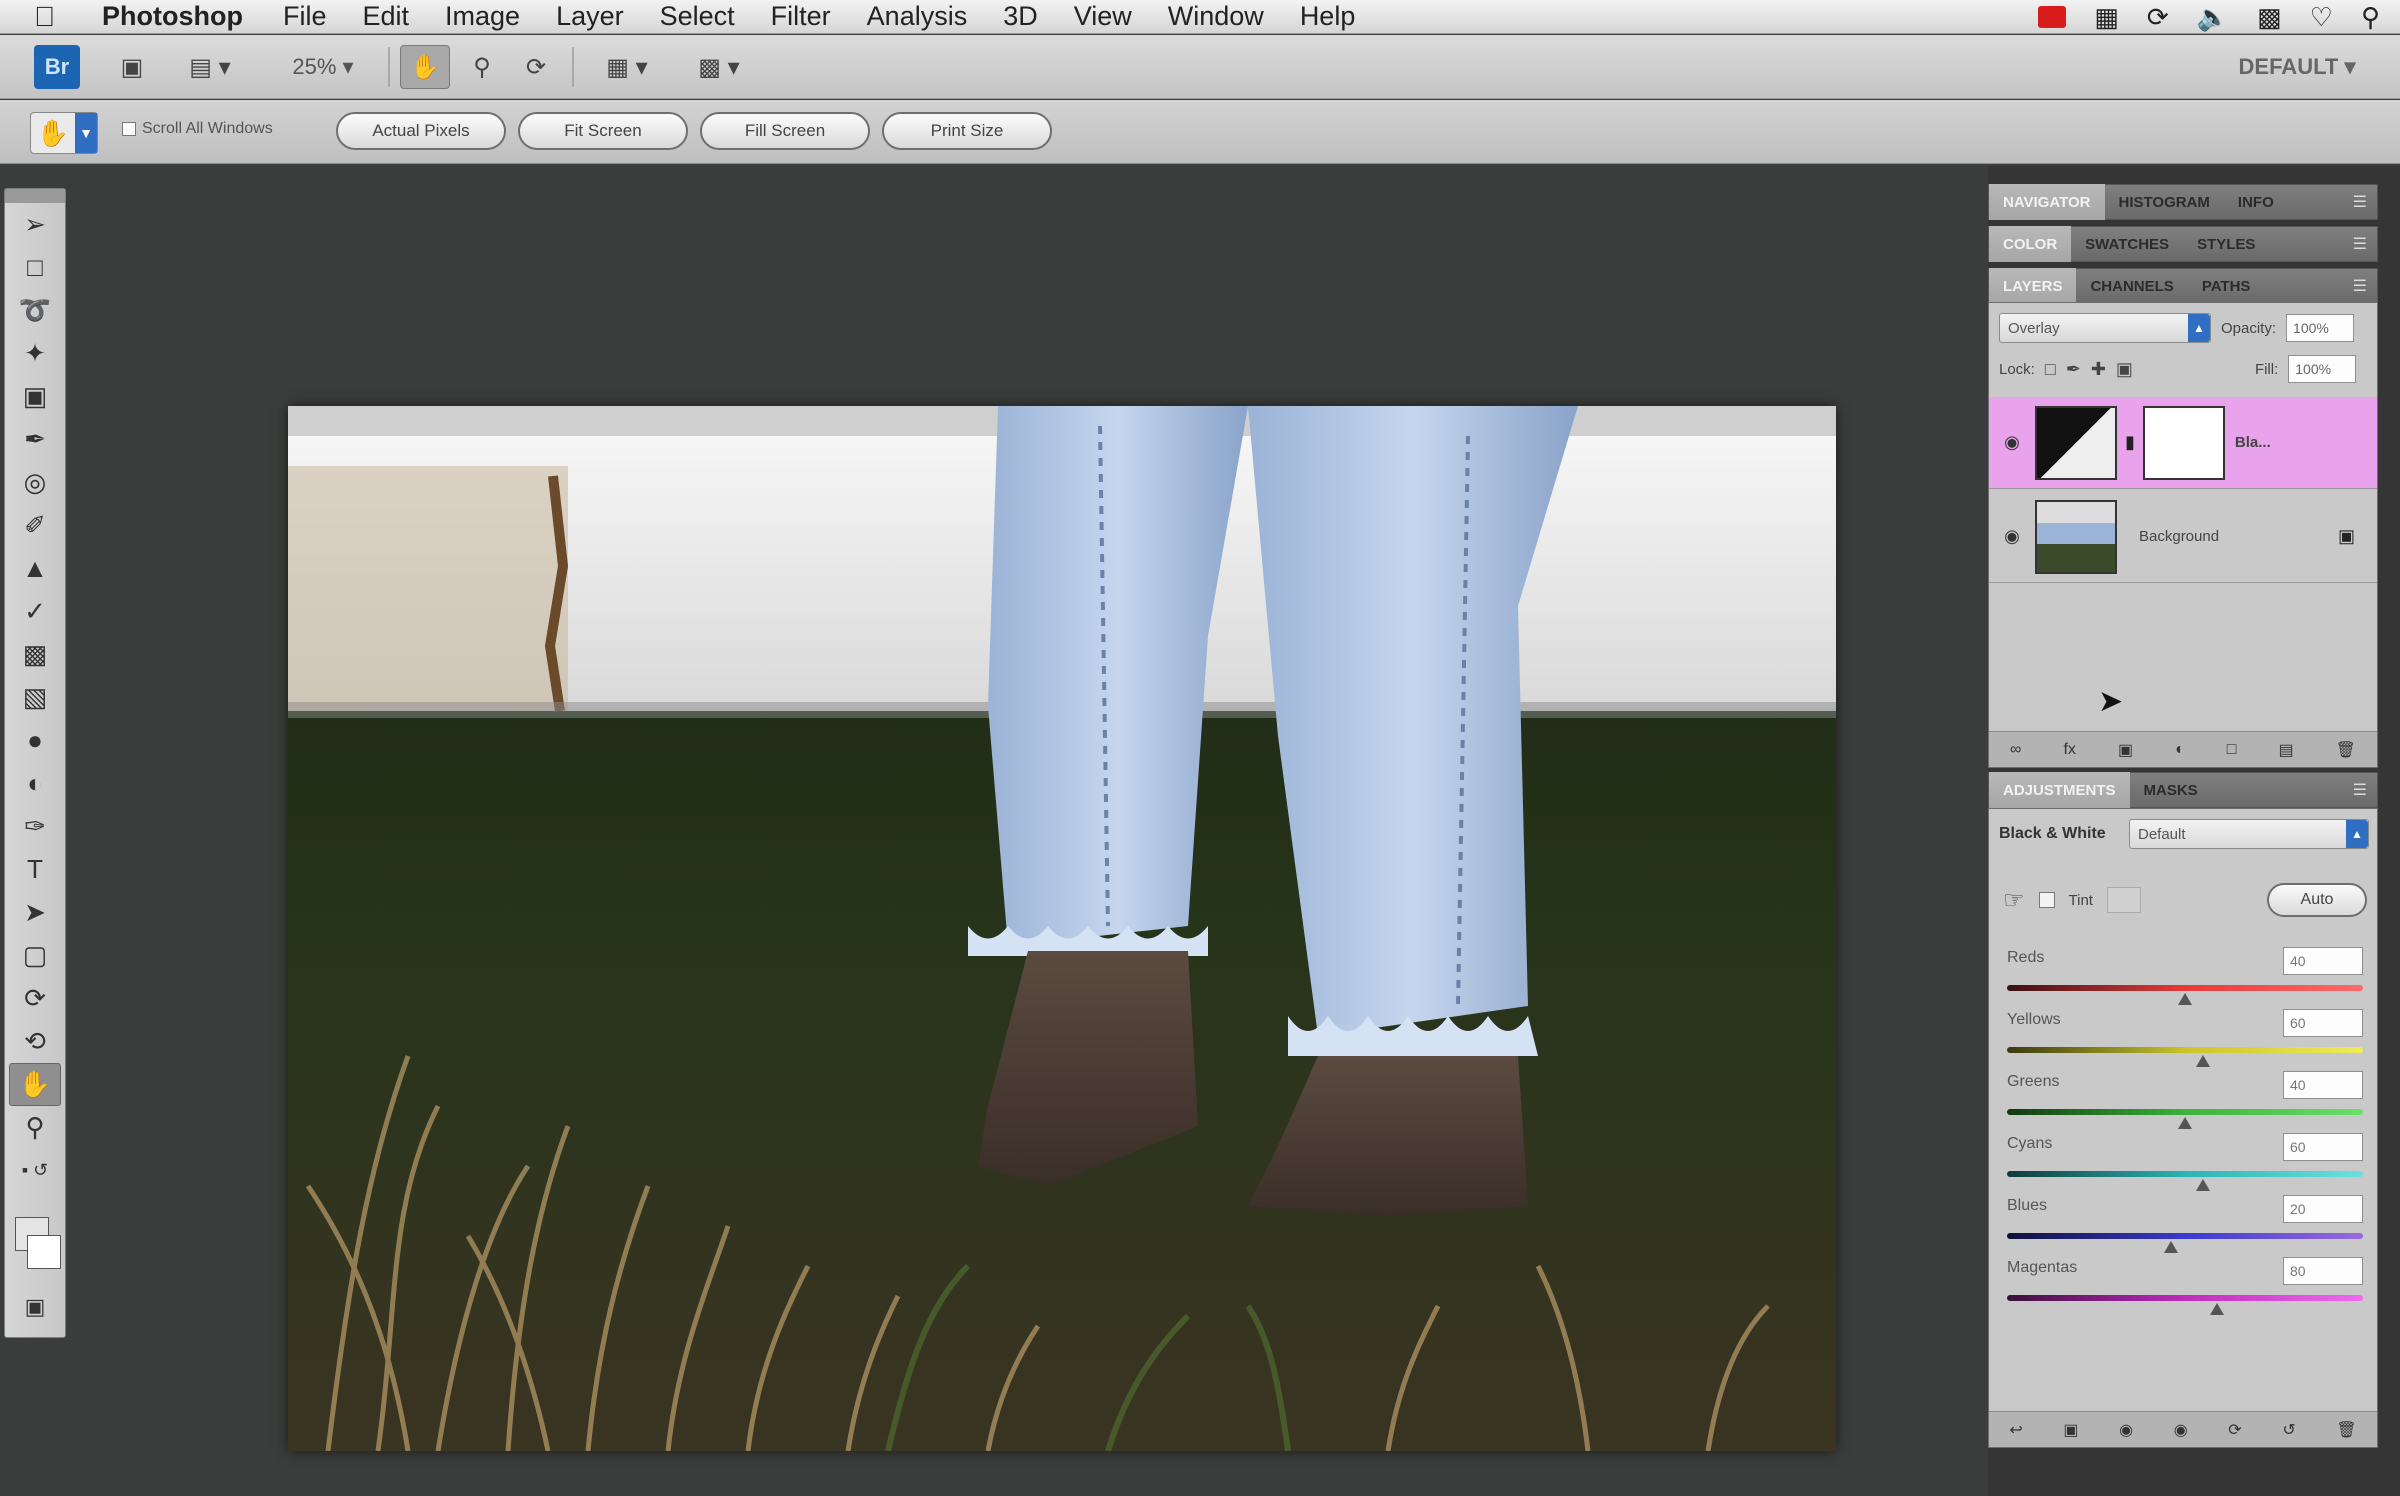 The image size is (2400, 1496). Describe the element at coordinates (35, 912) in the screenshot. I see `path-selection-tool-icon: ➤` at that location.